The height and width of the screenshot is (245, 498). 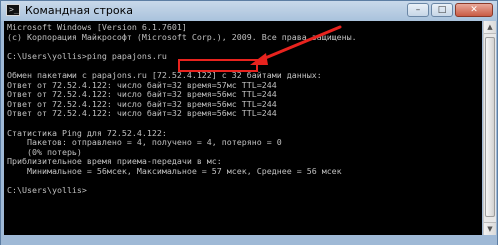 I want to click on console-line: C:\Users\yollis>, so click(x=47, y=190).